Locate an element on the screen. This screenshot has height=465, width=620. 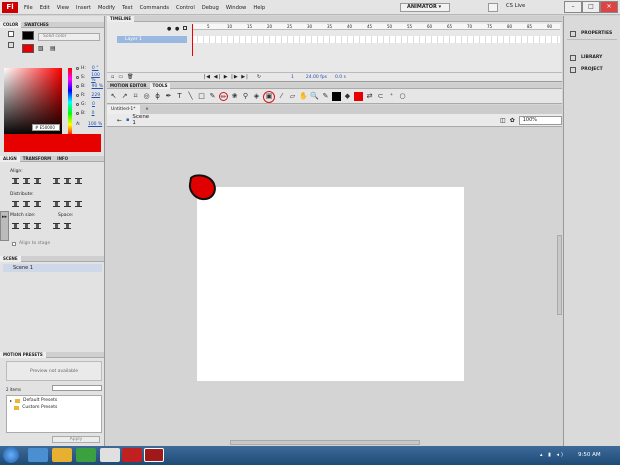
tab-color: COLOR is located at coordinates (11, 24).